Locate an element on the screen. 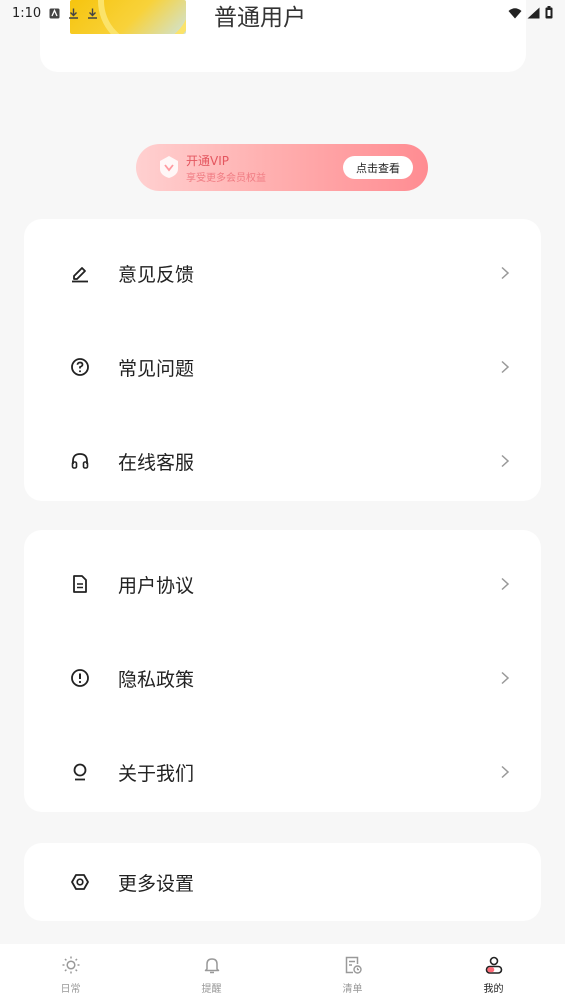  status-right is located at coordinates (530, 13).